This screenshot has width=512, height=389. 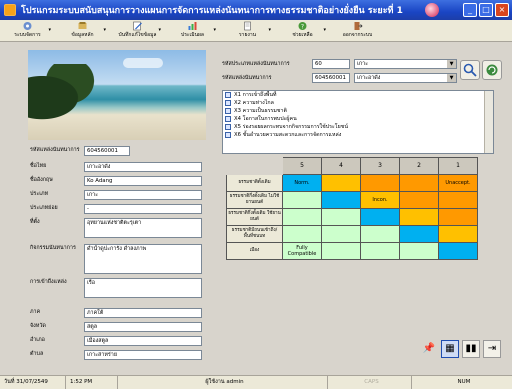 What do you see at coordinates (331, 63) in the screenshot?
I see `type-code-input: 60` at bounding box center [331, 63].